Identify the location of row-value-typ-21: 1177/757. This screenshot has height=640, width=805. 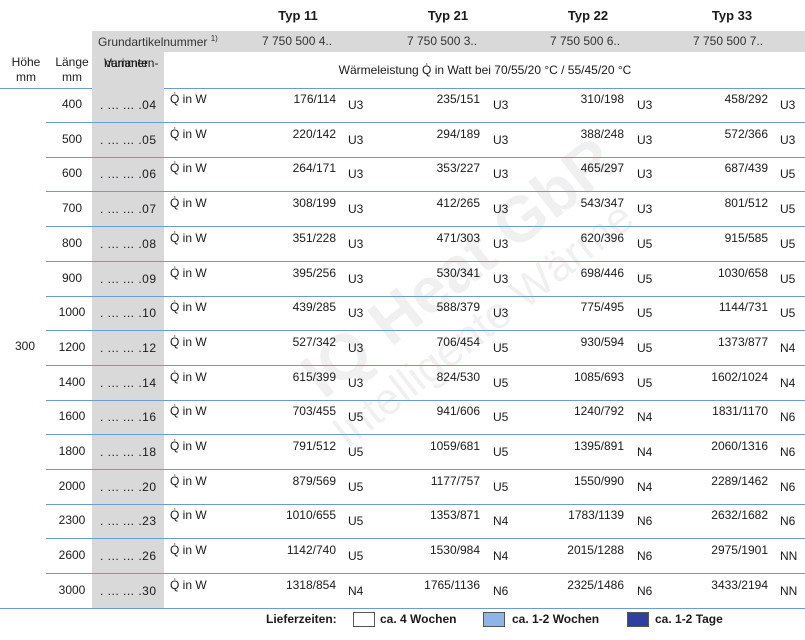
(455, 480).